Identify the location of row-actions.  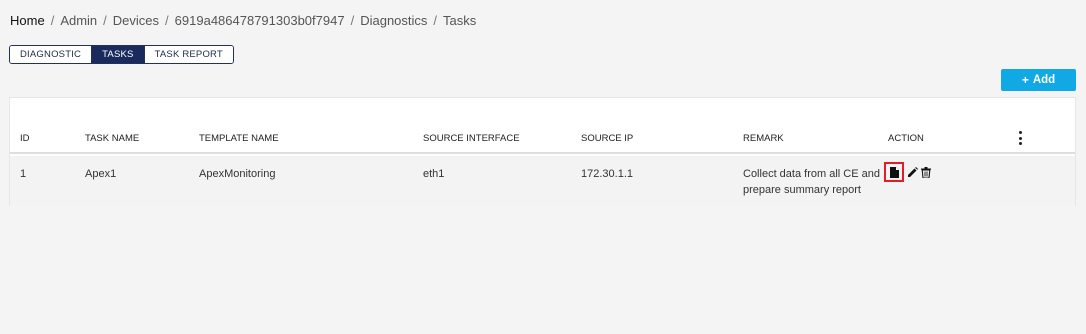
(907, 172).